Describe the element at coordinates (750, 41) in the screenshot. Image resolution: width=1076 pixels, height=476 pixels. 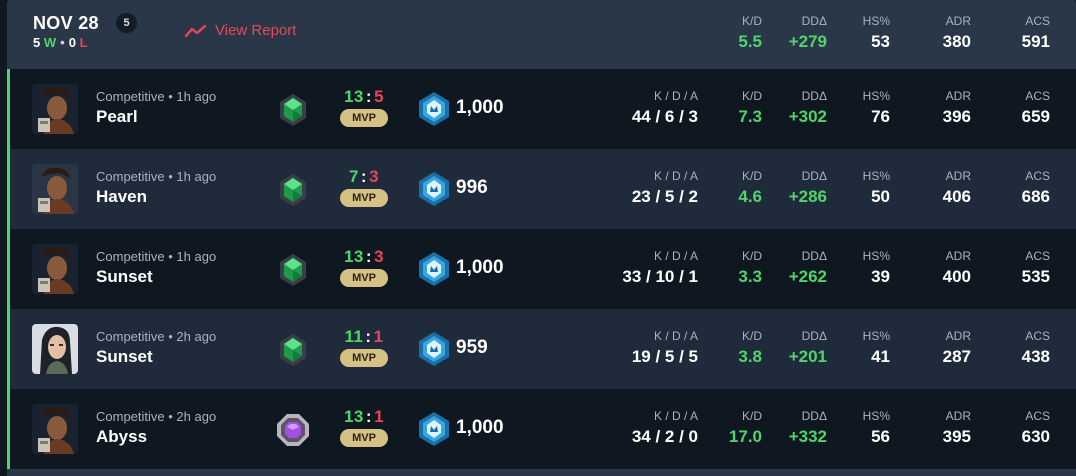
I see `summary-kd-value: 5.5` at that location.